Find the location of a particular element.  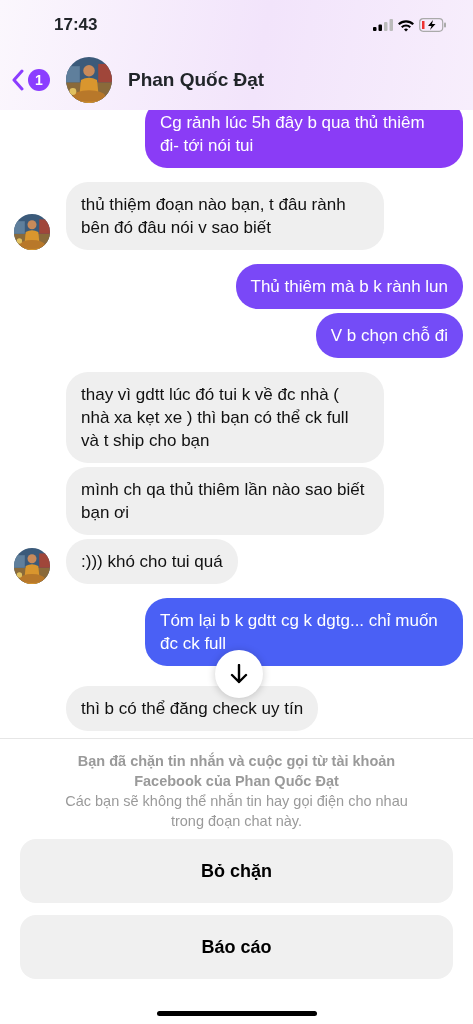

status-time: 17:43 is located at coordinates (76, 25).